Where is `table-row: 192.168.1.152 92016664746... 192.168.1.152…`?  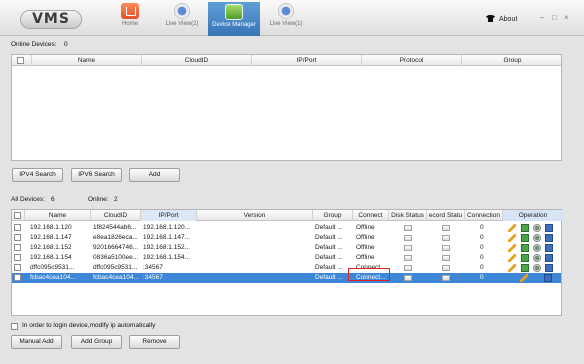
table-row: 192.168.1.152 92016664746... 192.168.1.152… is located at coordinates (286, 248).